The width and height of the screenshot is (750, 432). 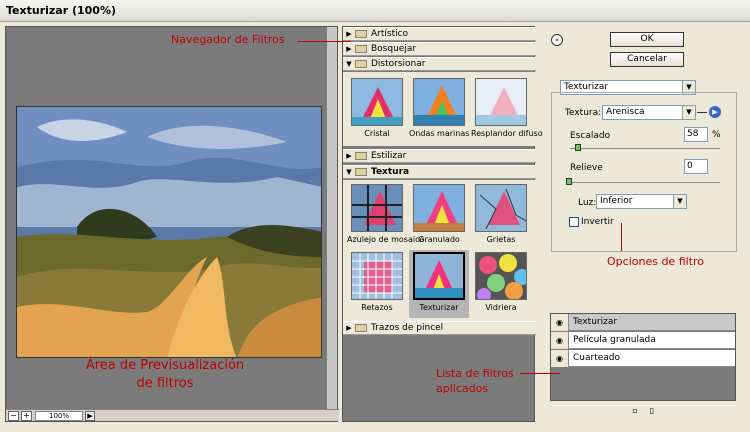 I want to click on filter-caption: Vidriera, so click(x=501, y=307).